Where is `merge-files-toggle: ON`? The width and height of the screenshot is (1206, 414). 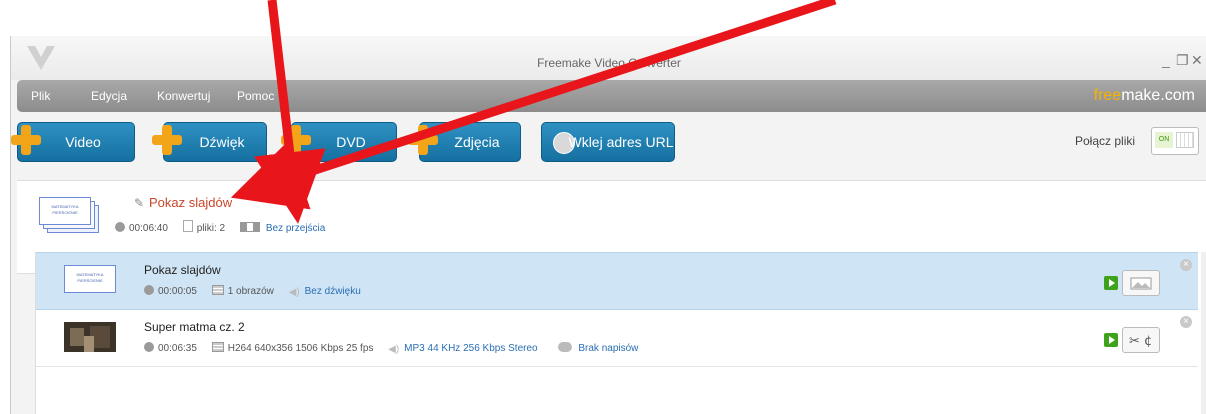
merge-files-toggle: ON is located at coordinates (1175, 141).